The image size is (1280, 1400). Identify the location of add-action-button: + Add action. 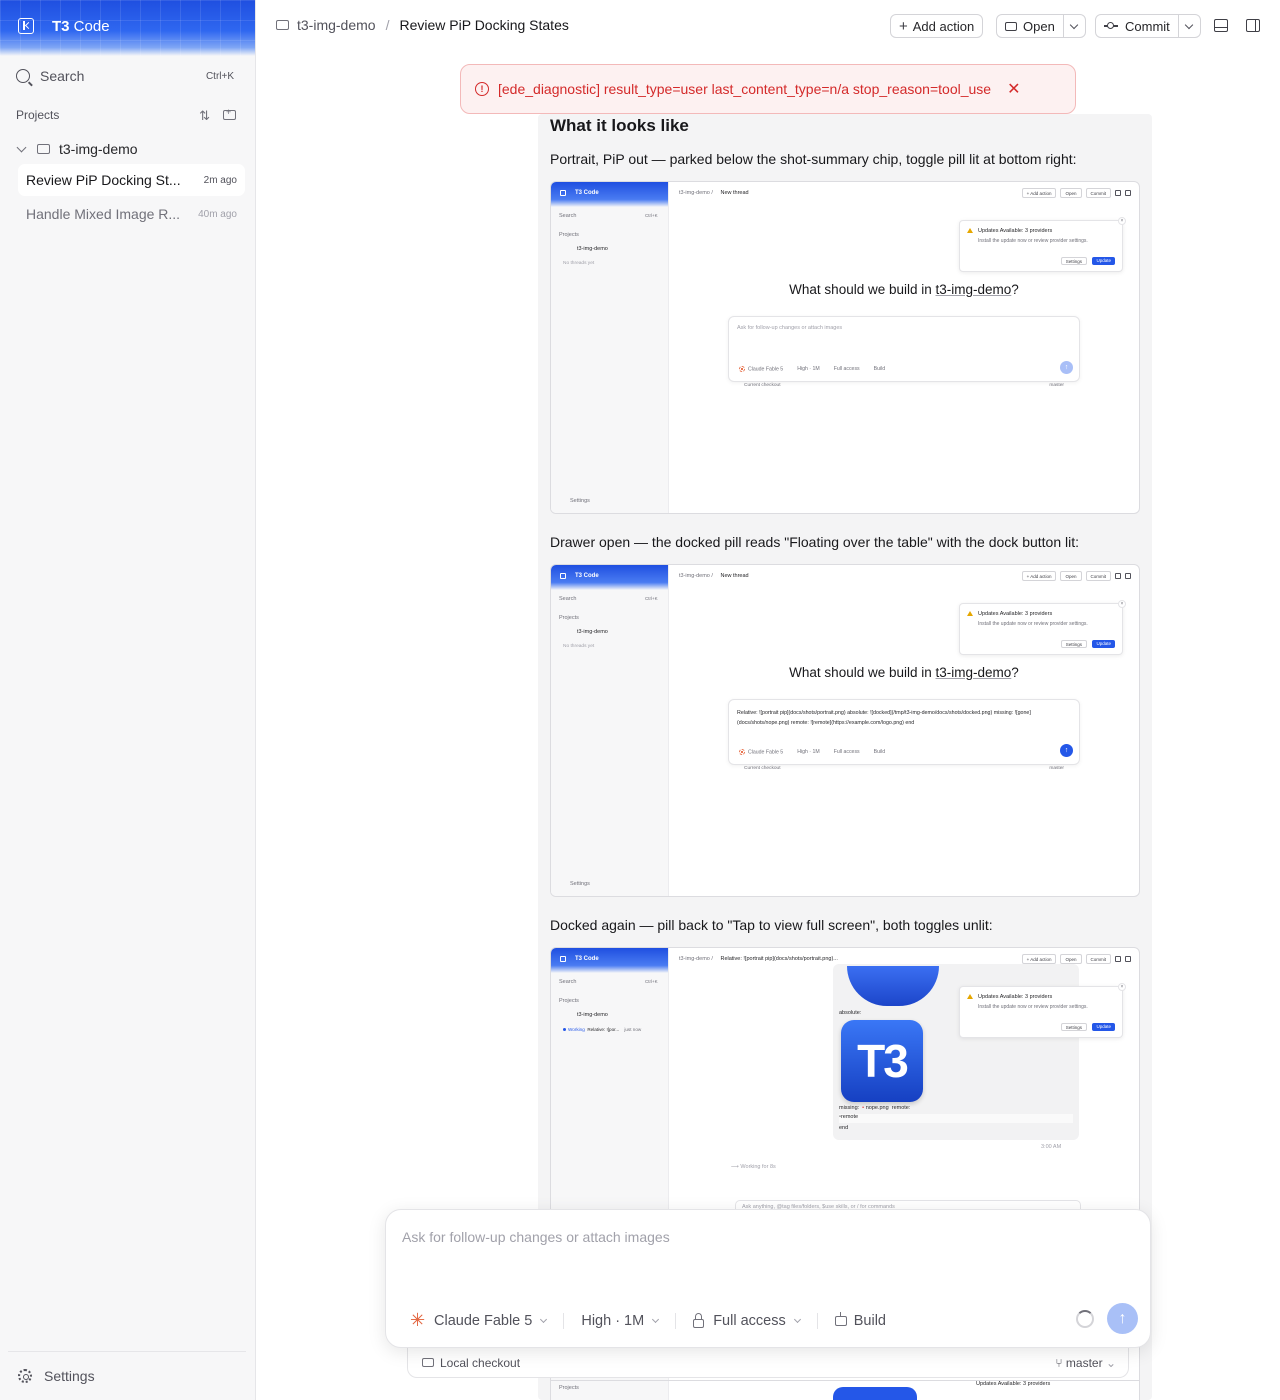
(937, 26).